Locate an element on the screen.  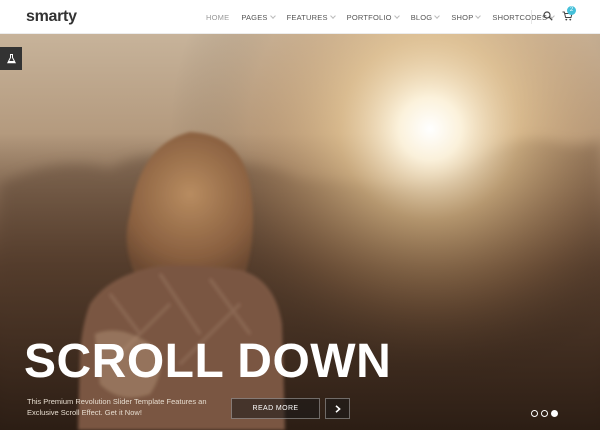
chevron-right-icon is located at coordinates (337, 408).